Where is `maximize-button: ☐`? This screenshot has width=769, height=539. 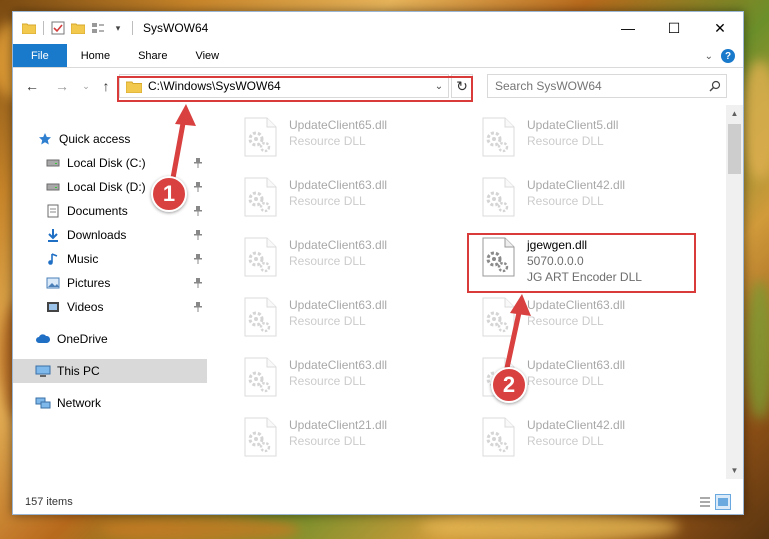
maximize-button: ☐ is located at coordinates (674, 28).